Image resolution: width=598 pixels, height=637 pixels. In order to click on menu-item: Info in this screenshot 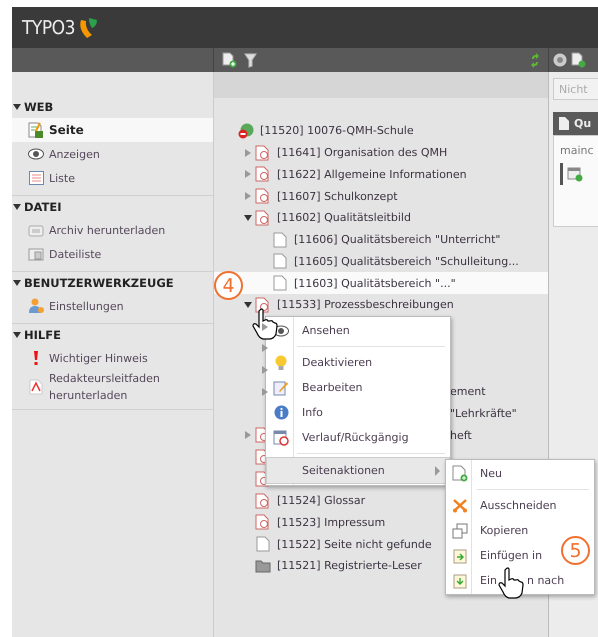, I will do `click(358, 412)`.